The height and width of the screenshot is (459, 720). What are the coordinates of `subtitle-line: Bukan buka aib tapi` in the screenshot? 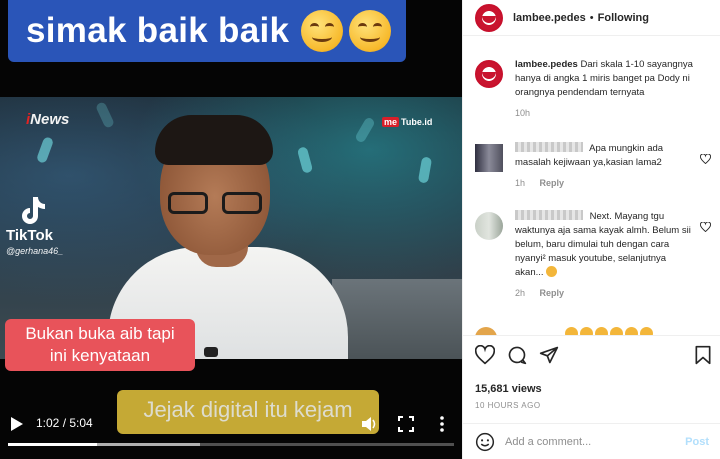 It's located at (100, 333).